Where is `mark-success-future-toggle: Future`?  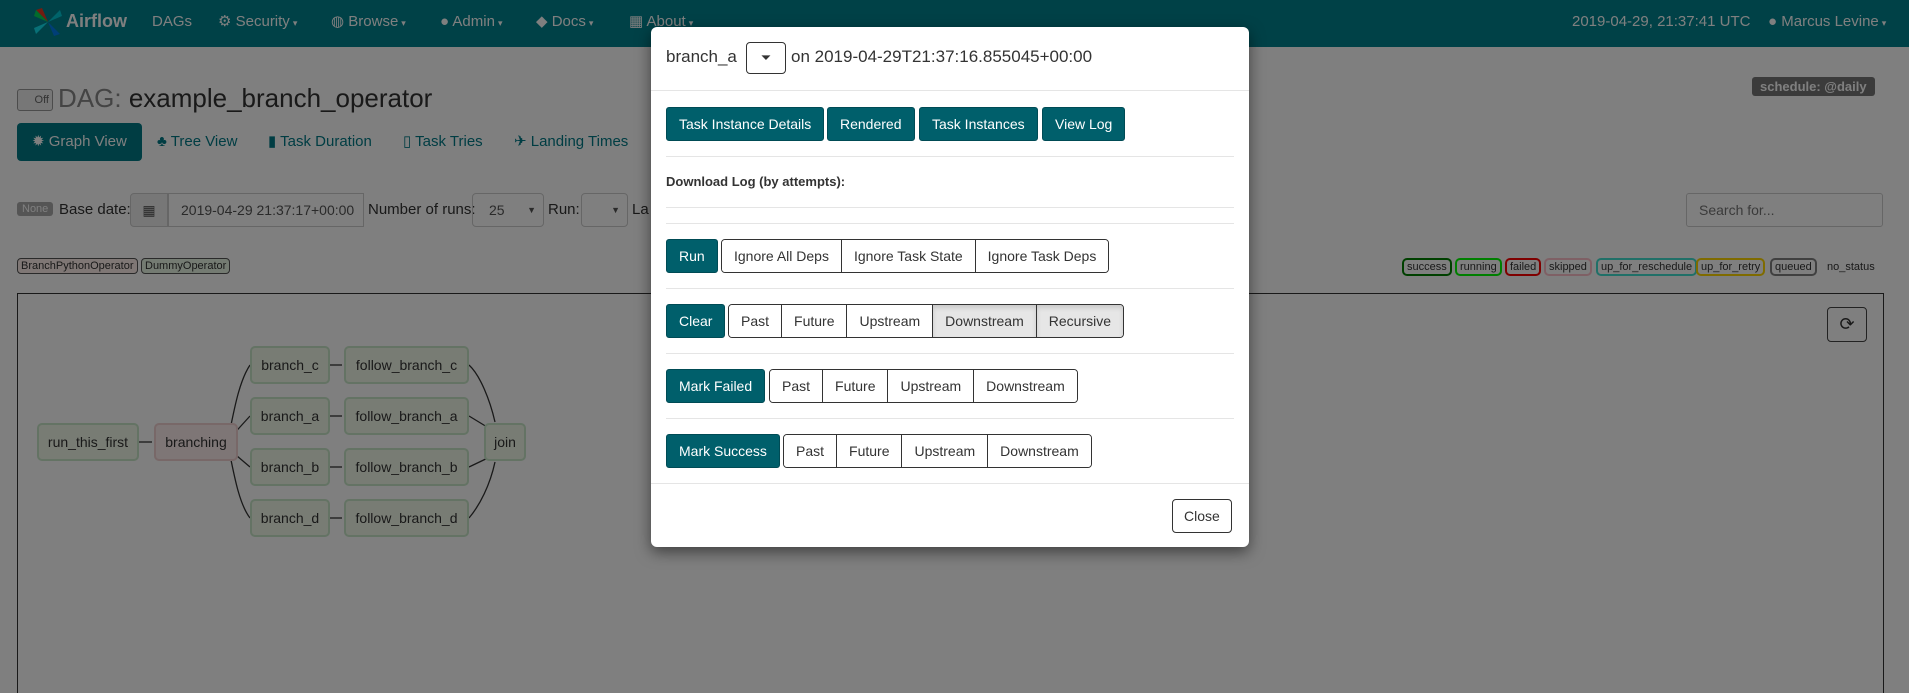
mark-success-future-toggle: Future is located at coordinates (870, 451).